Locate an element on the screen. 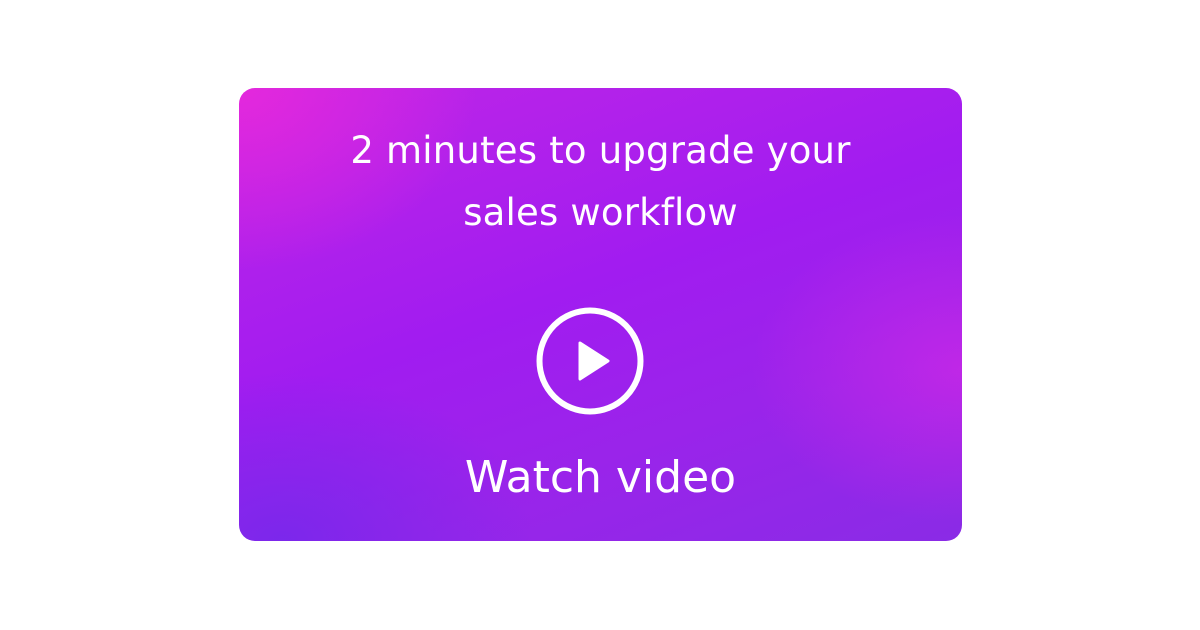  headline-line-1: 2 minutes to upgrade your is located at coordinates (600, 150).